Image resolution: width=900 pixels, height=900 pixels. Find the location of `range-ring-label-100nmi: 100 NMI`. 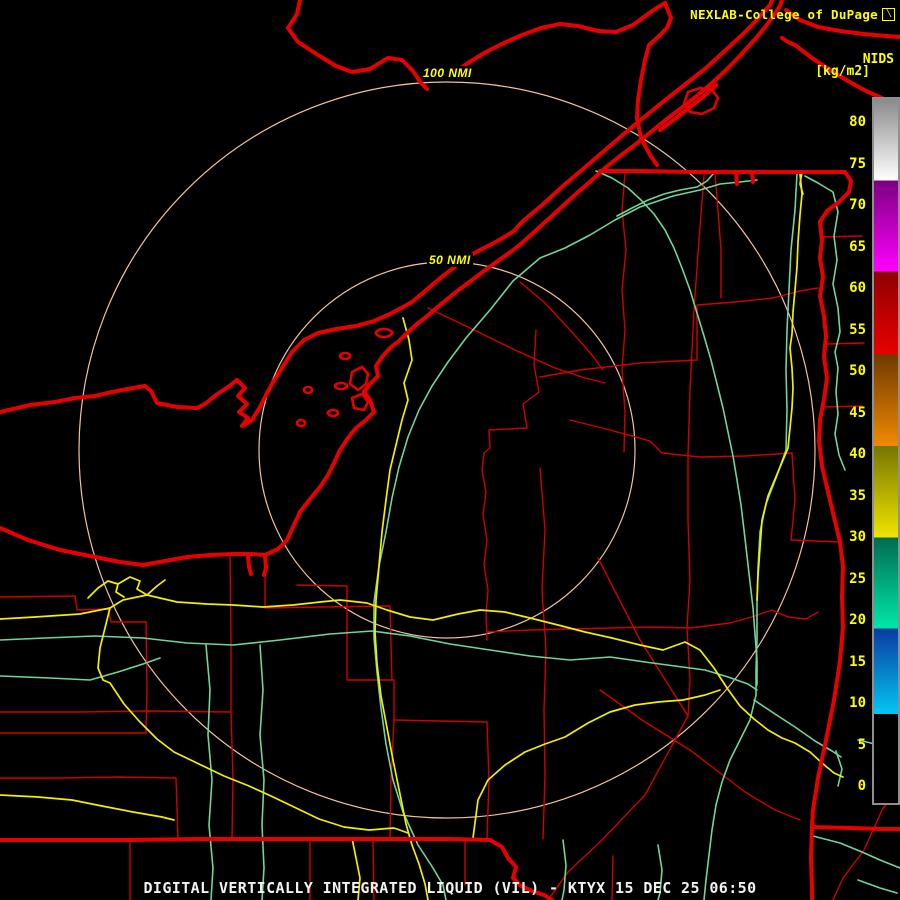

range-ring-label-100nmi: 100 NMI is located at coordinates (447, 73).